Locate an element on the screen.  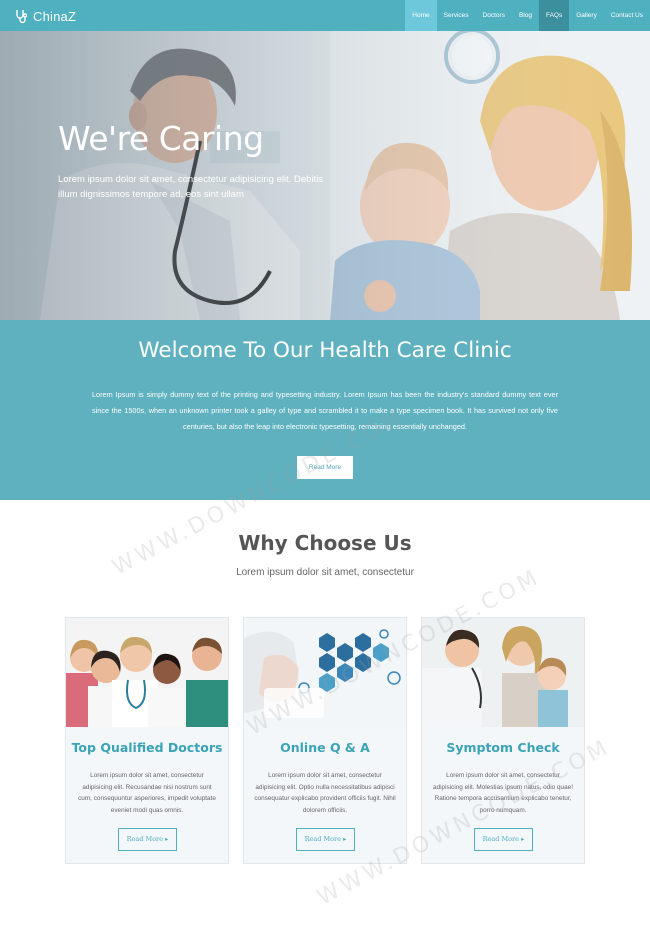
card-title: Online Q & A is located at coordinates (325, 747).